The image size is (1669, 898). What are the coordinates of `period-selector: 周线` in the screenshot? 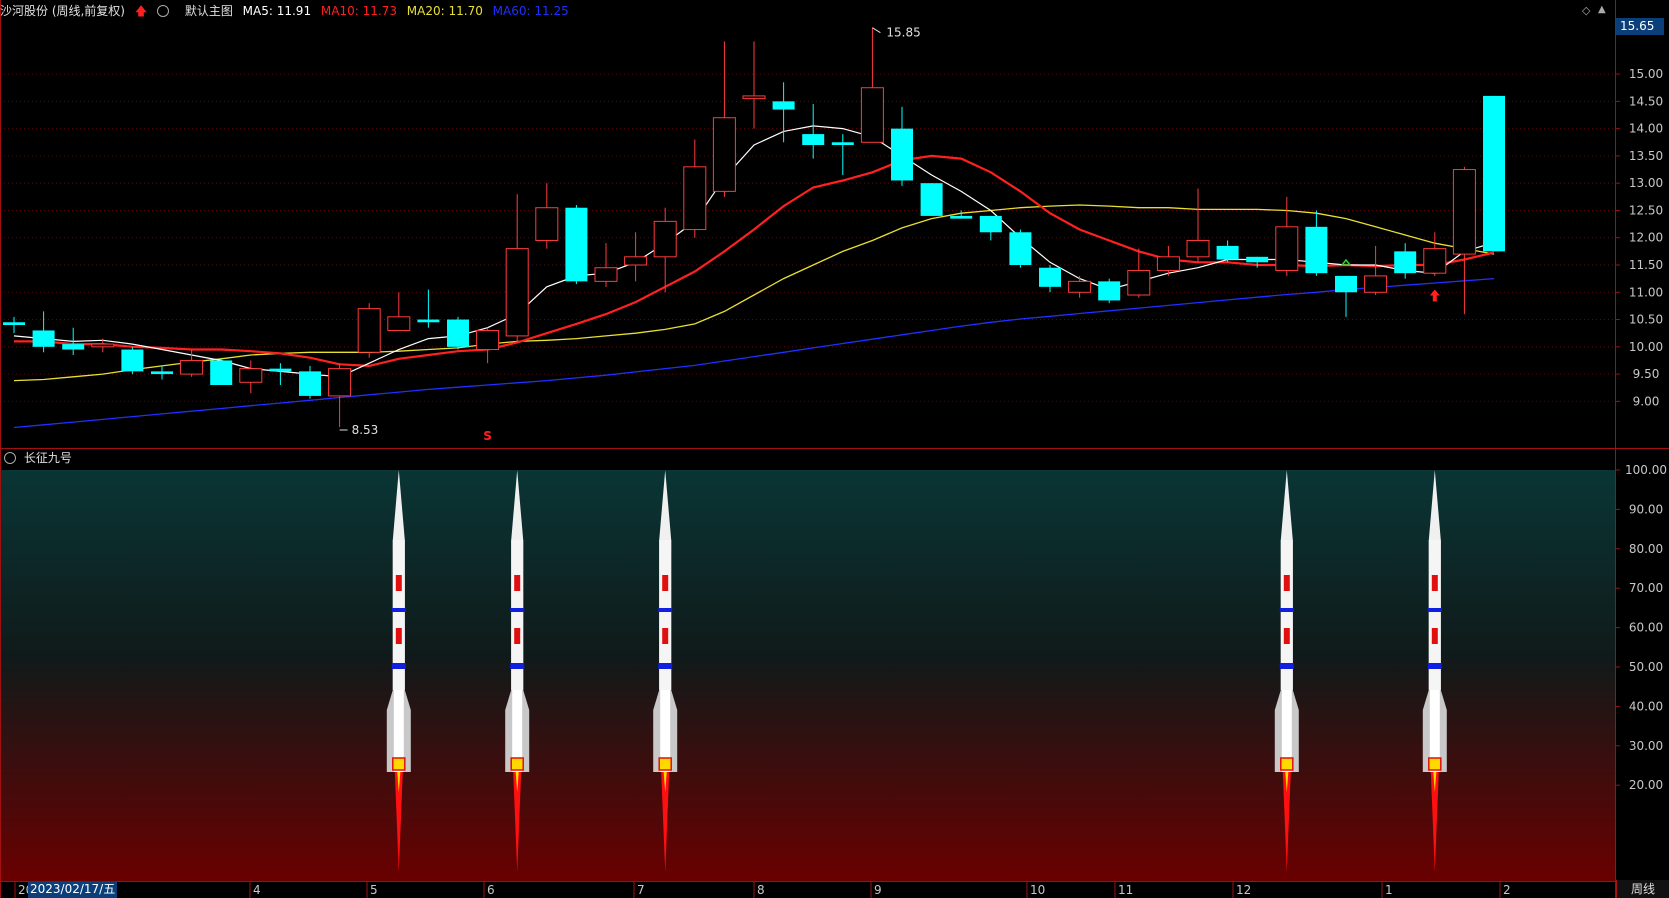 It's located at (1642, 889).